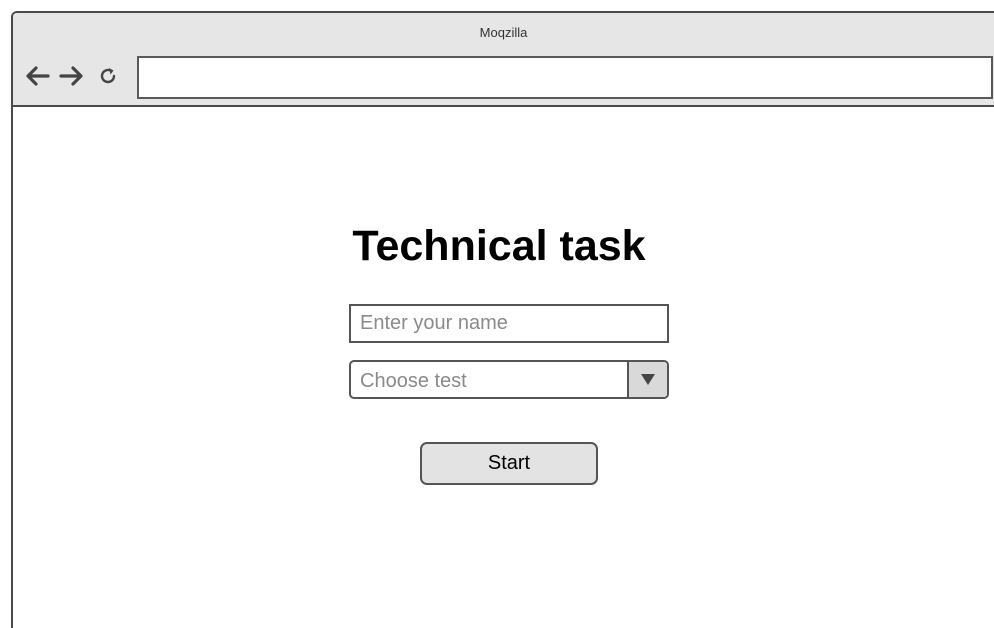  I want to click on triangle-down-icon, so click(648, 379).